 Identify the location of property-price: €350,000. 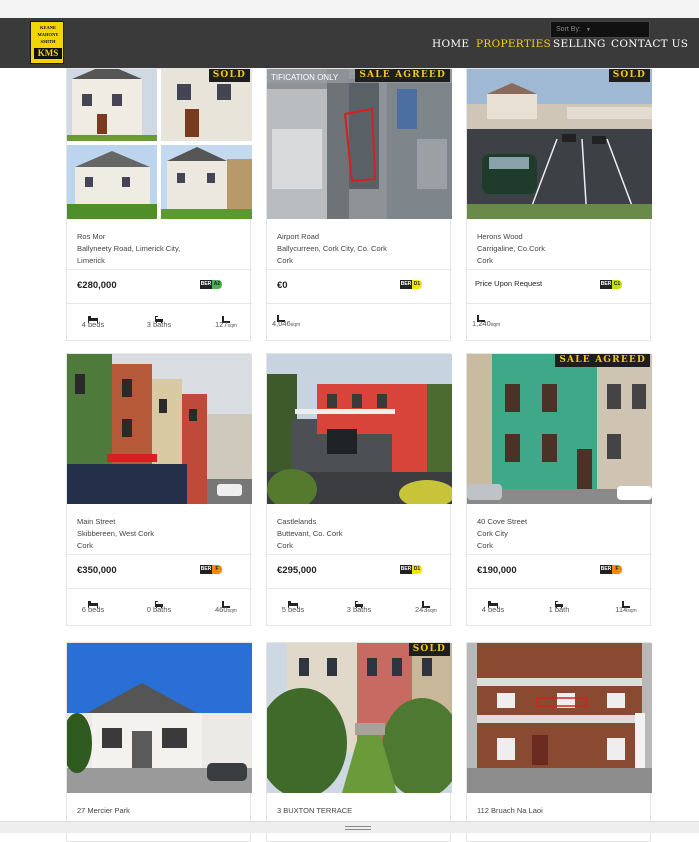
(97, 570).